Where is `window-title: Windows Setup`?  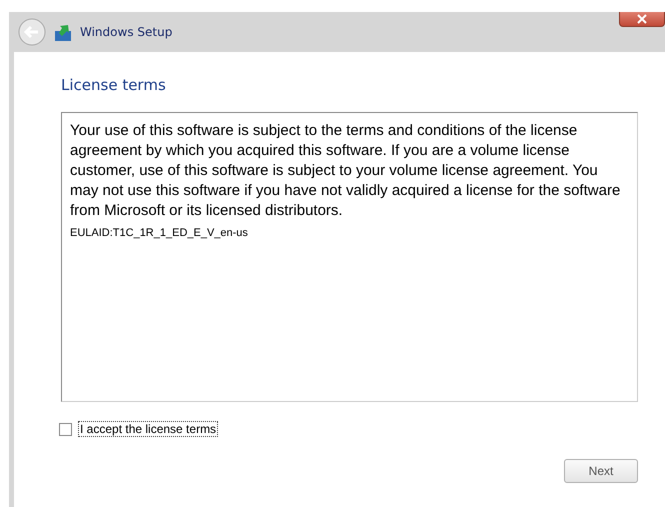 window-title: Windows Setup is located at coordinates (126, 32).